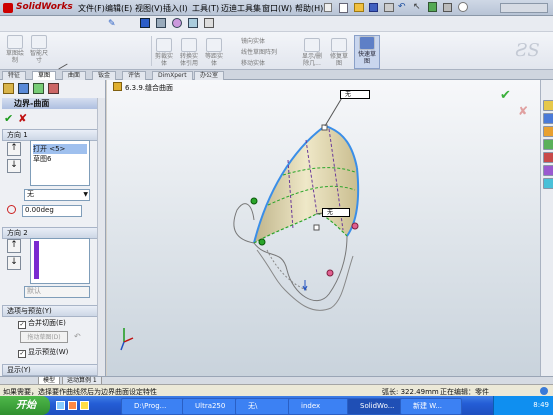  What do you see at coordinates (112, 24) in the screenshot?
I see `view-orientation-icon: ✎` at bounding box center [112, 24].